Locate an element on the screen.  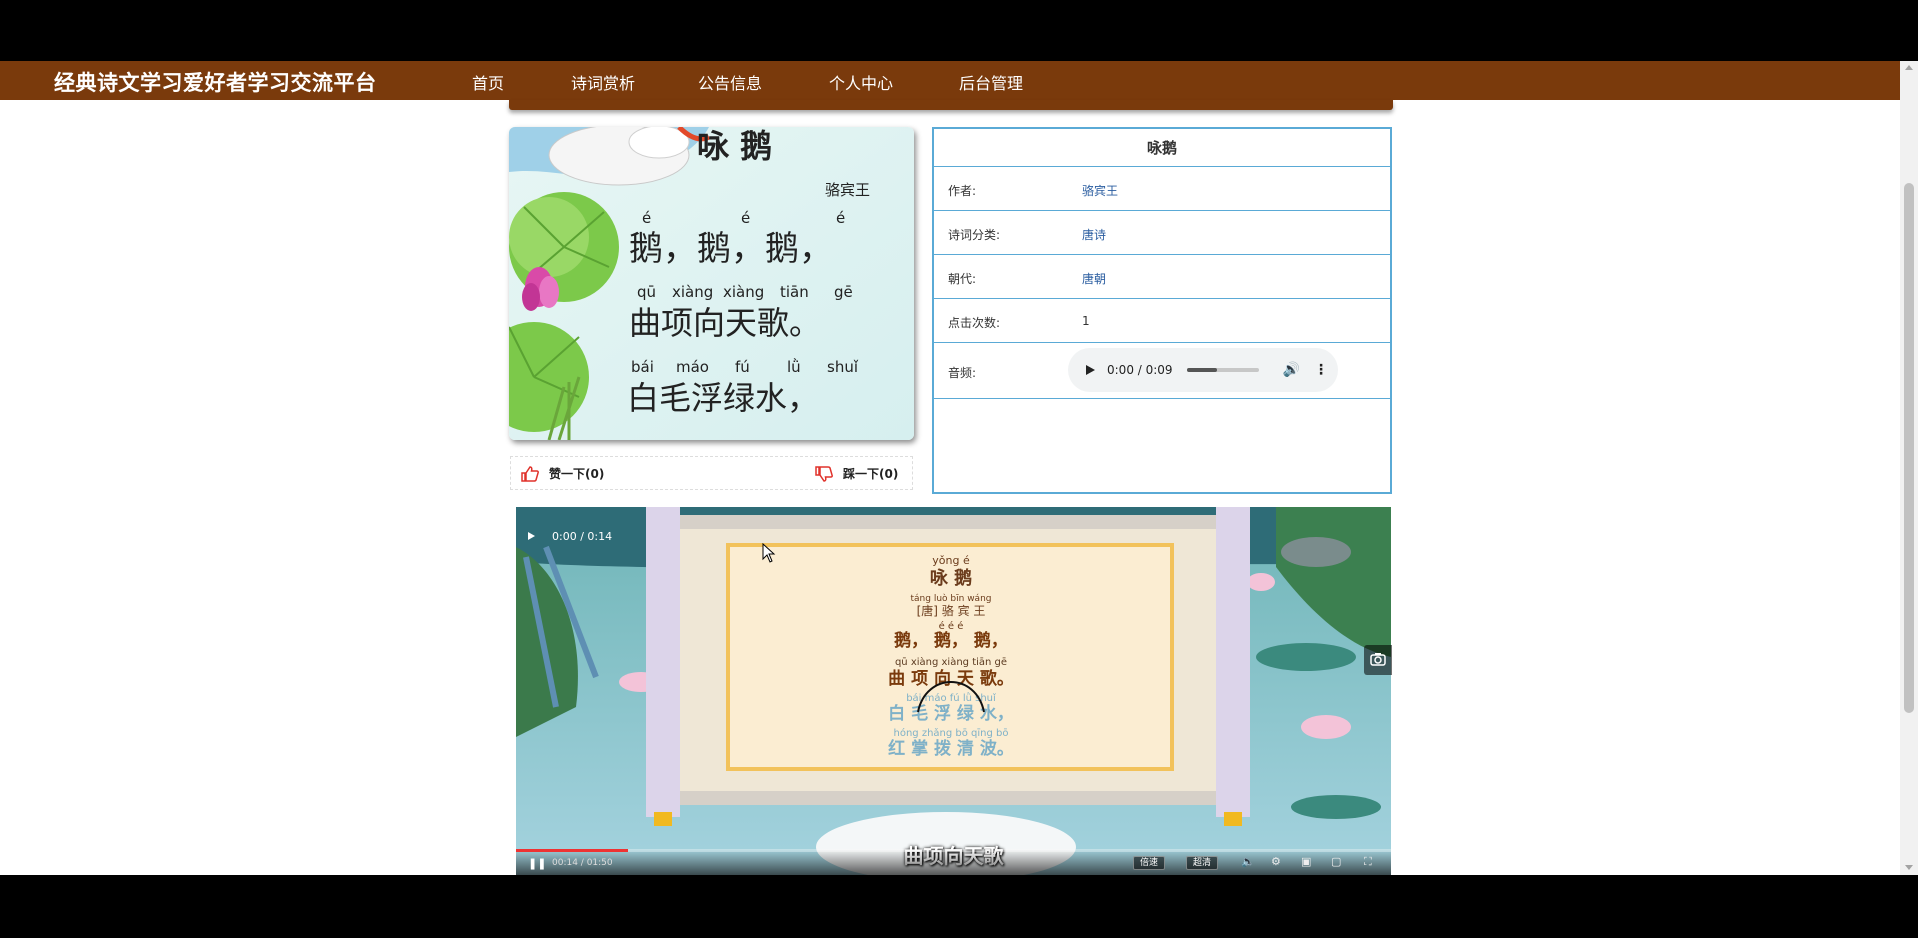
poem-image-title: 咏 鹅 is located at coordinates (734, 146).